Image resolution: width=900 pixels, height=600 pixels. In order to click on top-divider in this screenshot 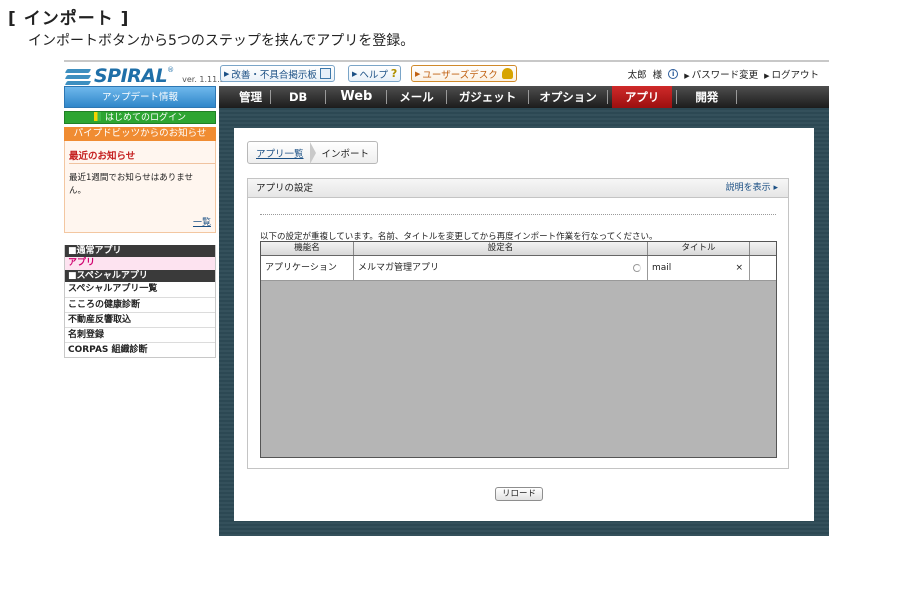, I will do `click(446, 61)`.